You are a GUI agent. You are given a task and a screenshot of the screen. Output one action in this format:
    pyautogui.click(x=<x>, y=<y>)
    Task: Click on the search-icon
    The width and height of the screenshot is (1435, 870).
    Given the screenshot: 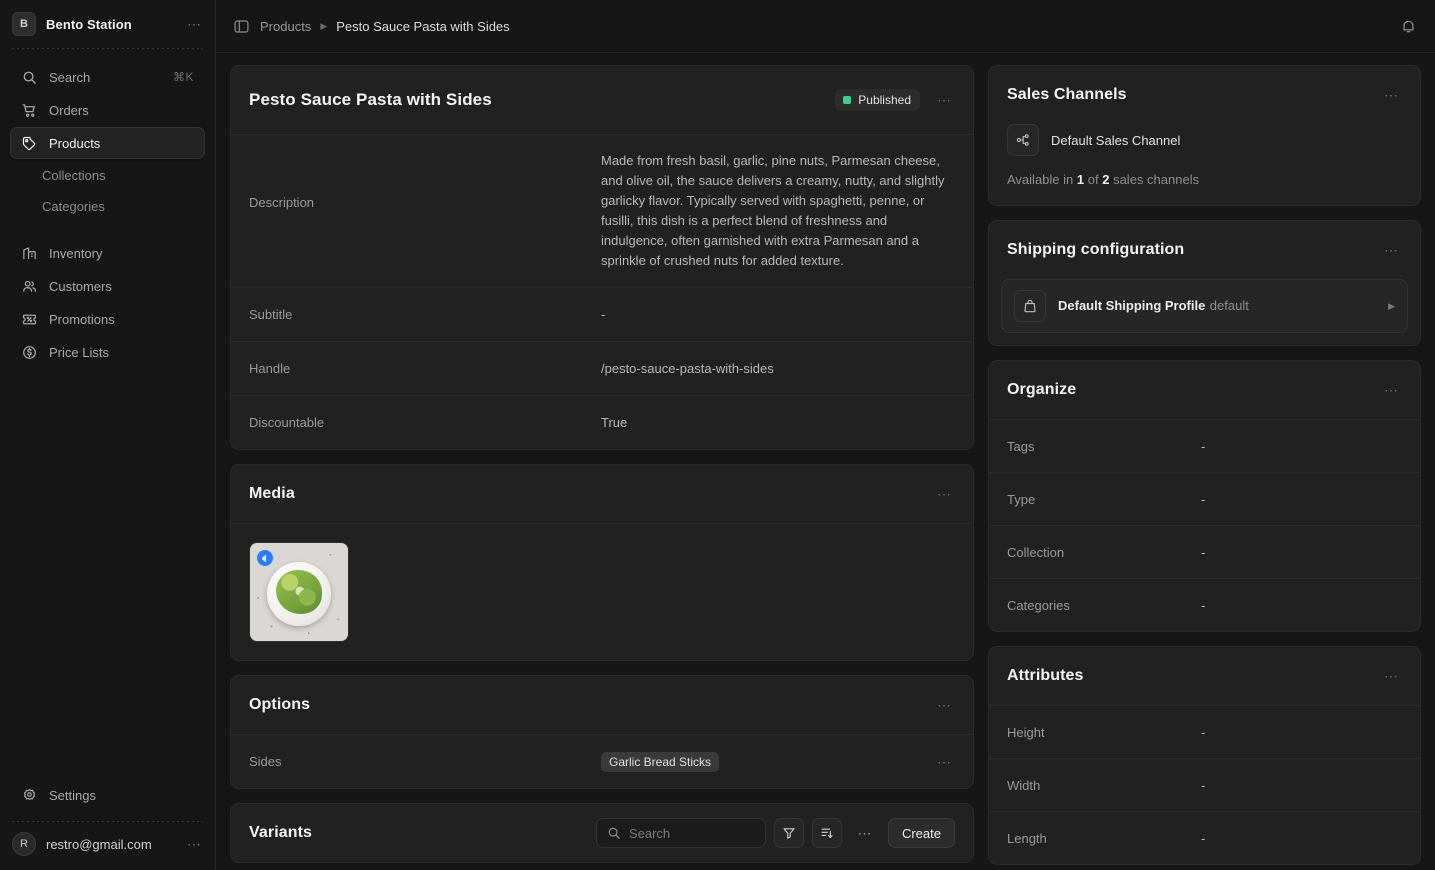 What is the action you would take?
    pyautogui.click(x=29, y=77)
    